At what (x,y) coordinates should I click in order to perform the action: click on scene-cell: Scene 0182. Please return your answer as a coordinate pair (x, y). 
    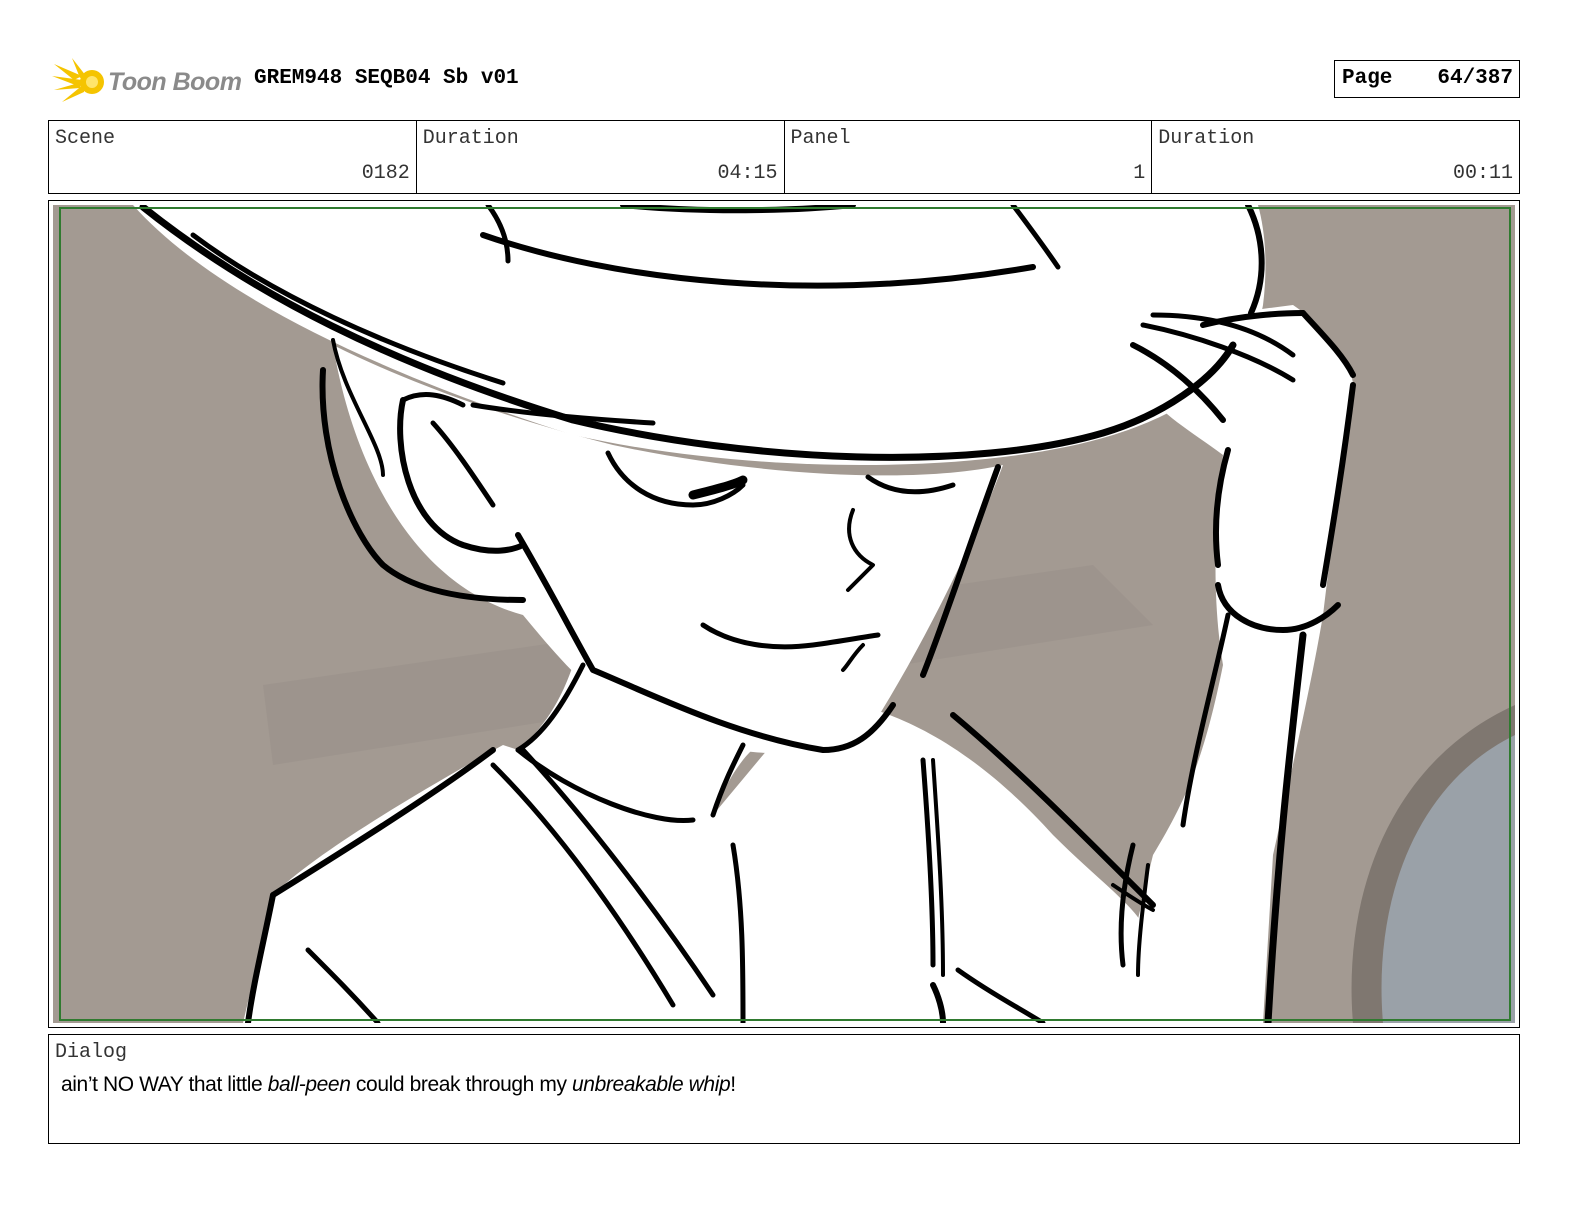
    Looking at the image, I should click on (233, 157).